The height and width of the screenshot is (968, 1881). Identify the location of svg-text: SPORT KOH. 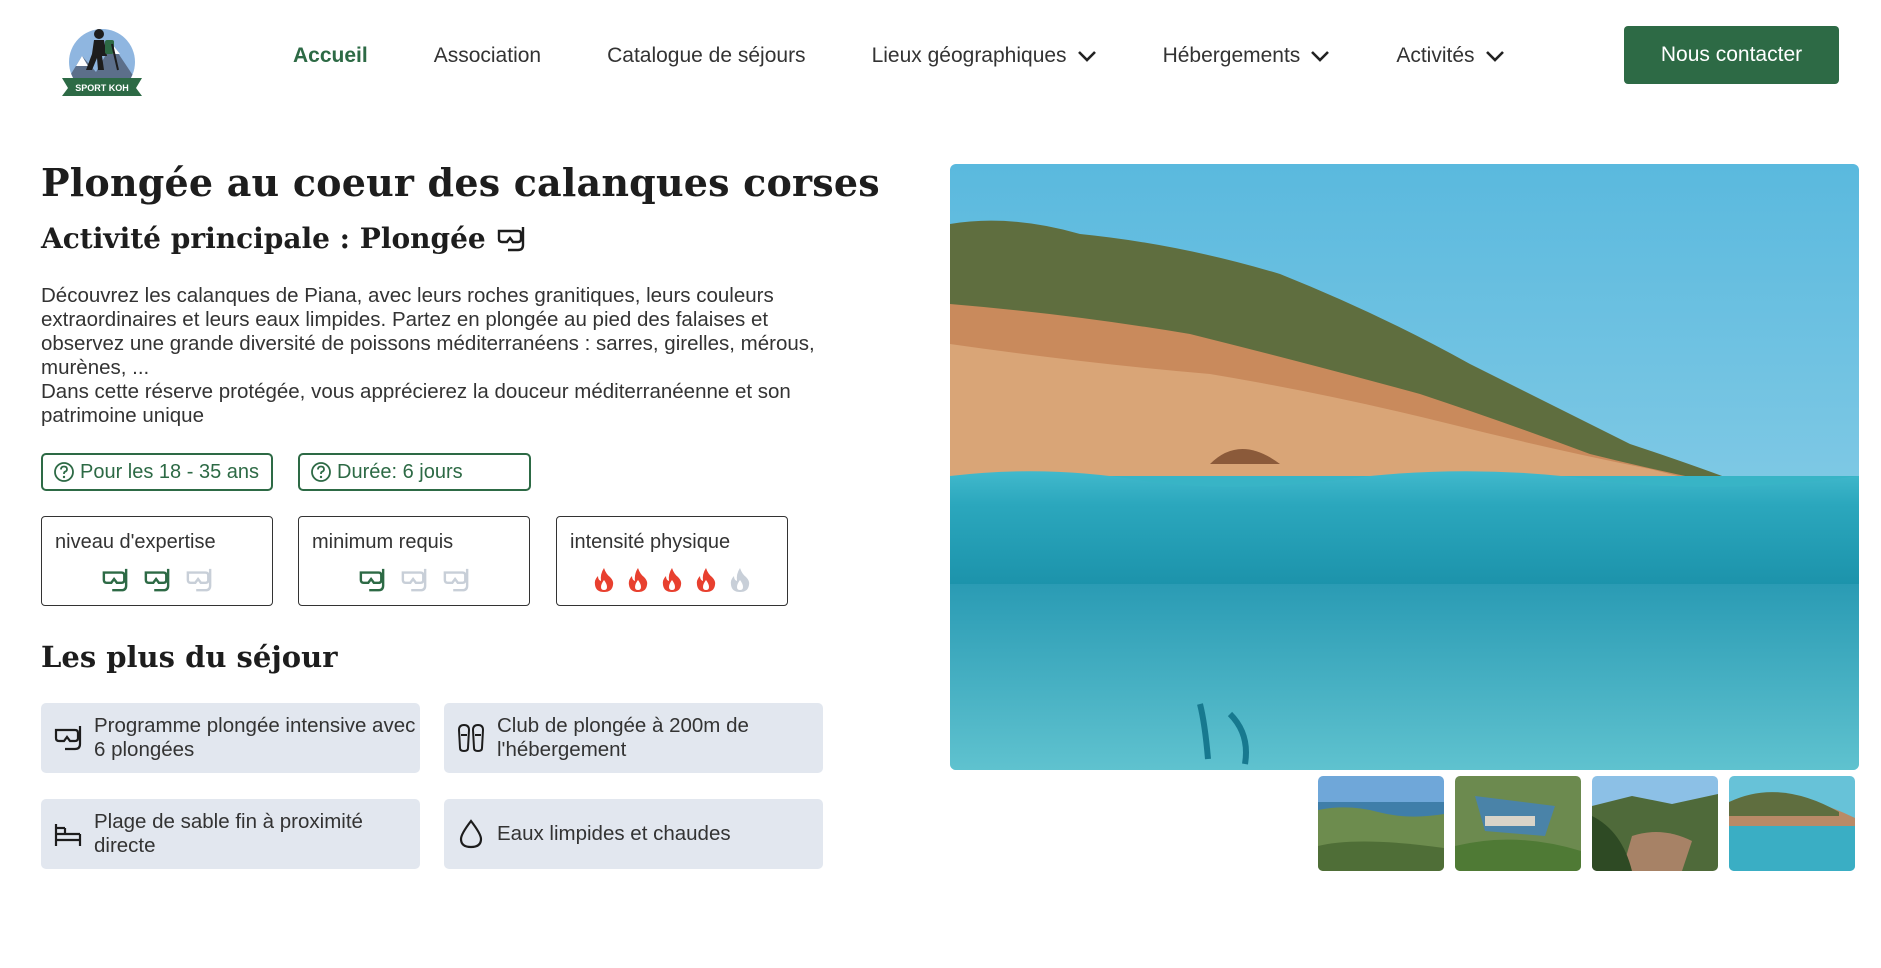
(102, 88).